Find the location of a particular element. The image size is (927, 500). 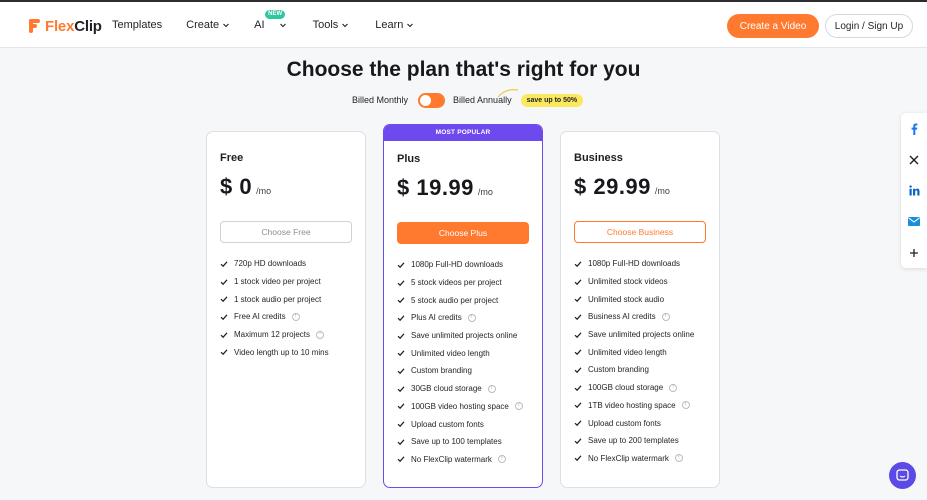

feature-item: Upload custom fonts is located at coordinates (646, 423).